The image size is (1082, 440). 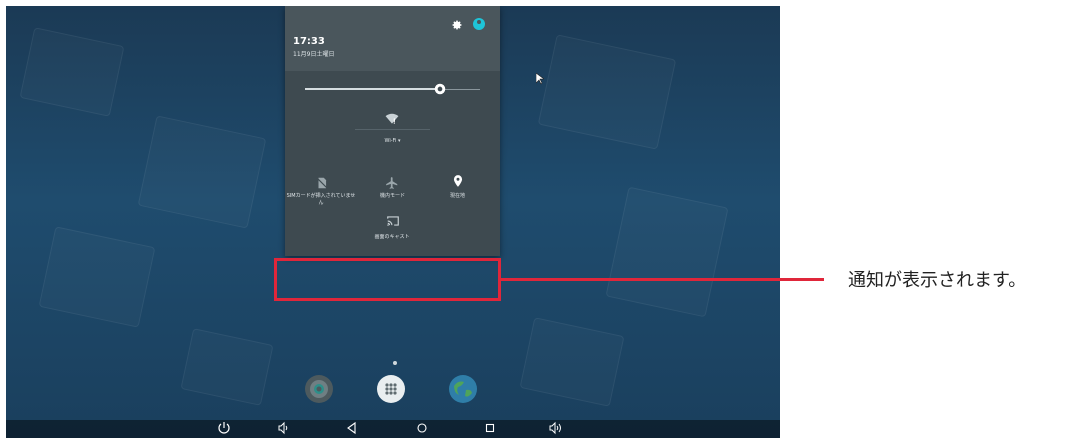 I want to click on divider, so click(x=392, y=129).